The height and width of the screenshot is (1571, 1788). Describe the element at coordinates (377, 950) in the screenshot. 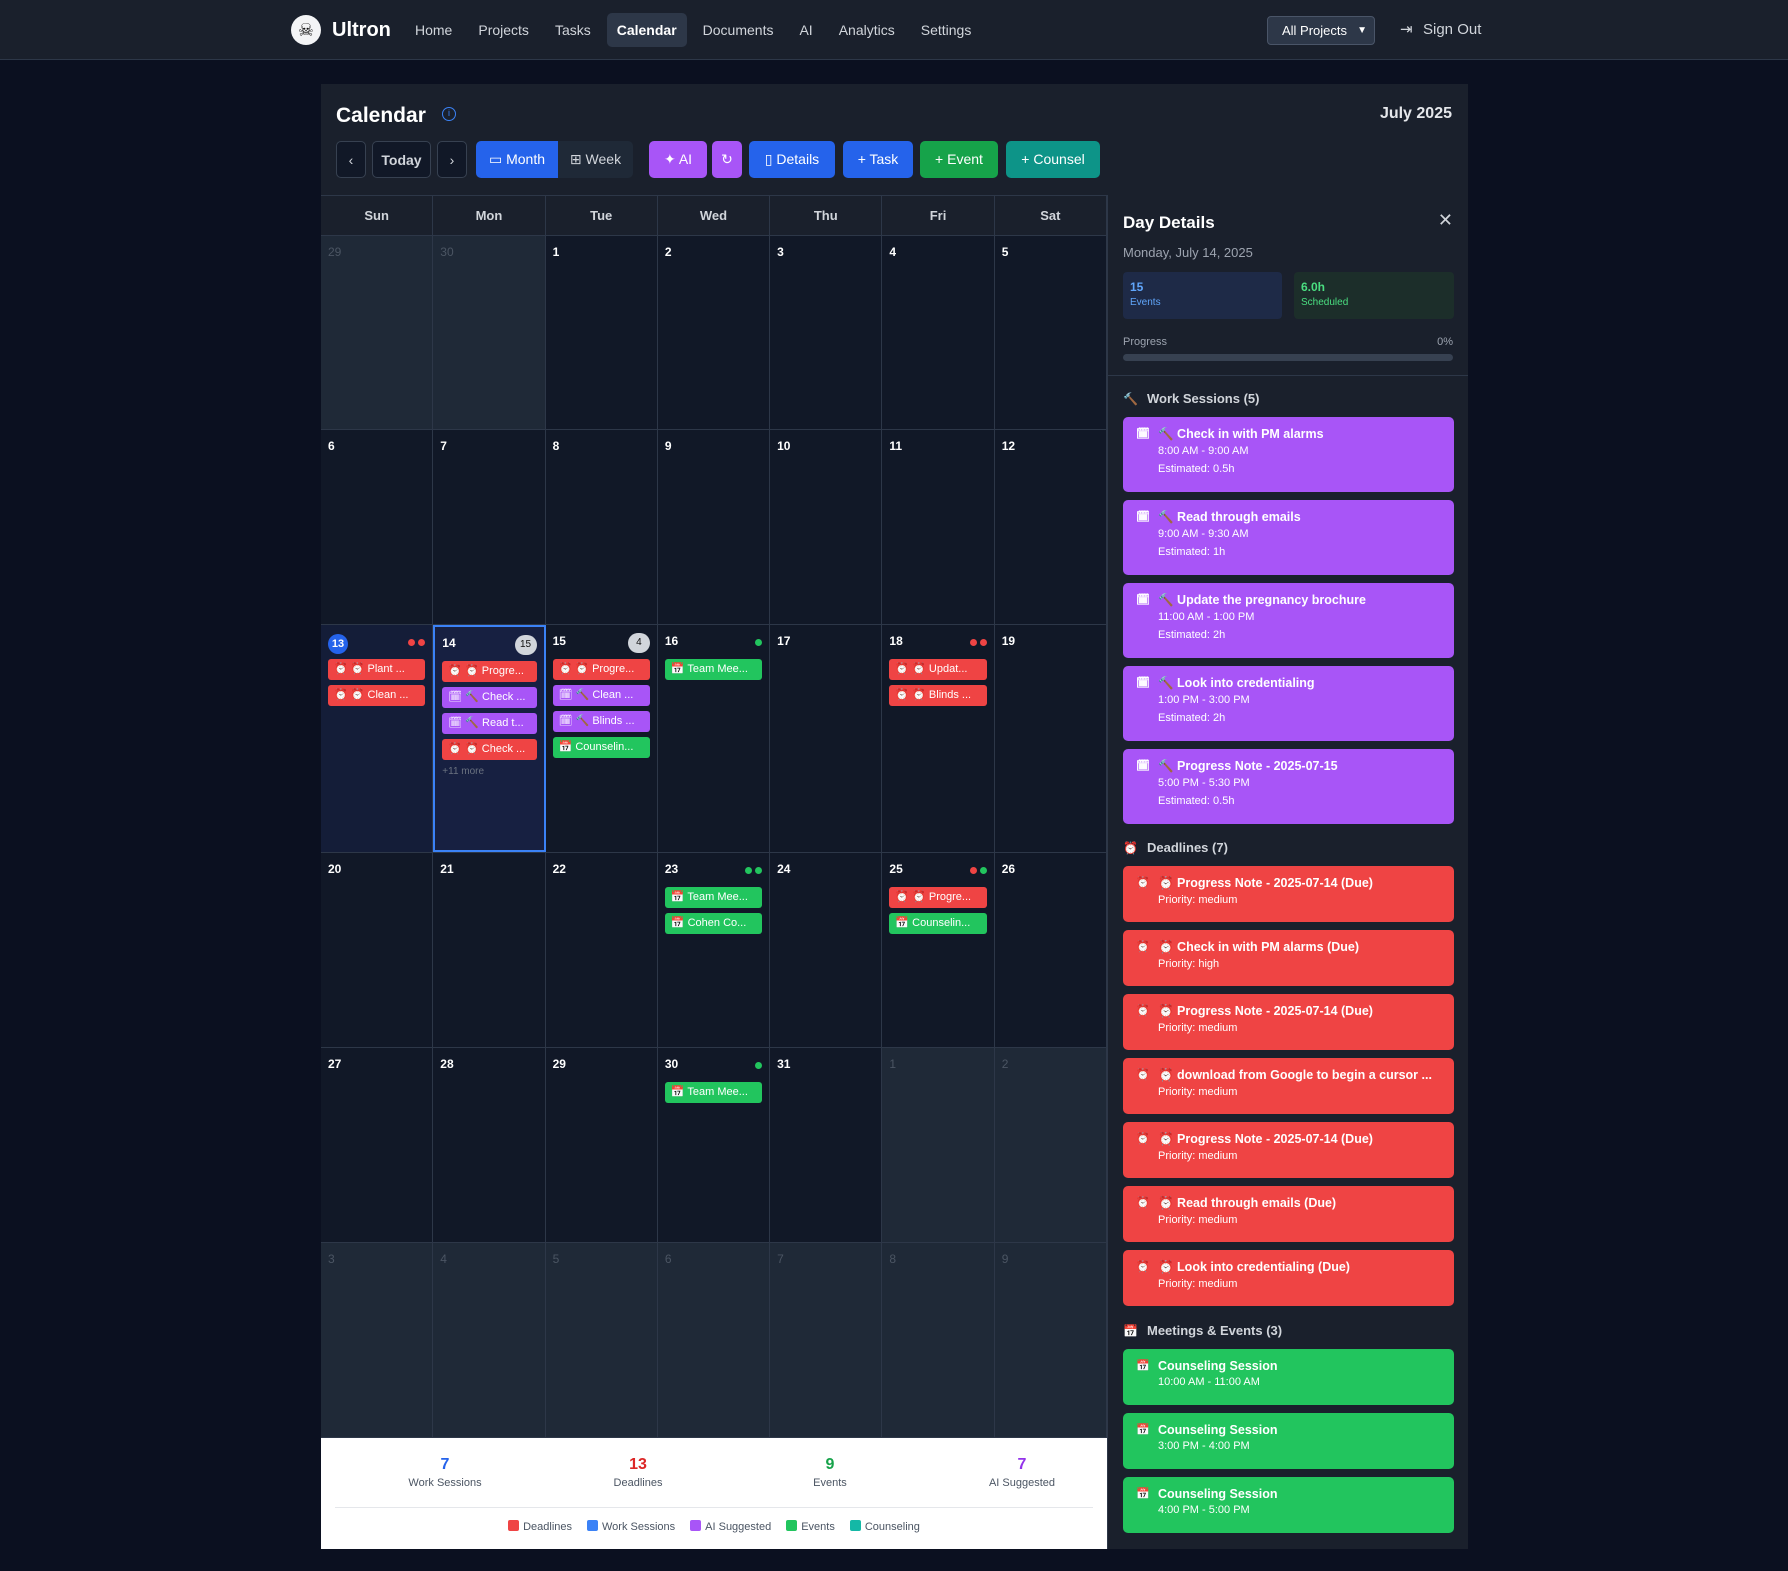

I see `day-cell: 20` at that location.